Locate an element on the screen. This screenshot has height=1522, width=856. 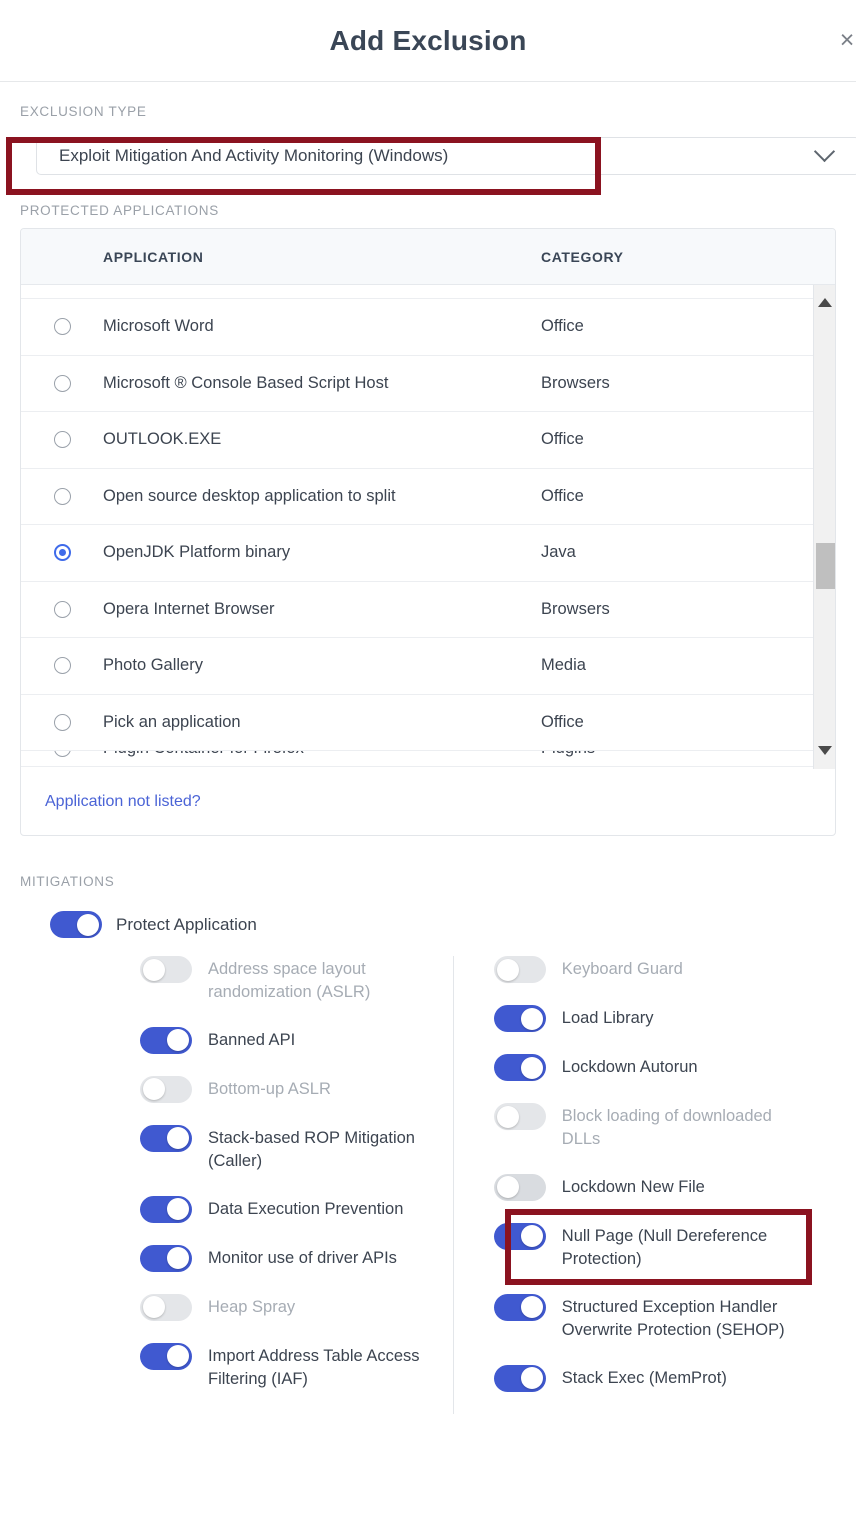
protect-application-toggle is located at coordinates (76, 924).